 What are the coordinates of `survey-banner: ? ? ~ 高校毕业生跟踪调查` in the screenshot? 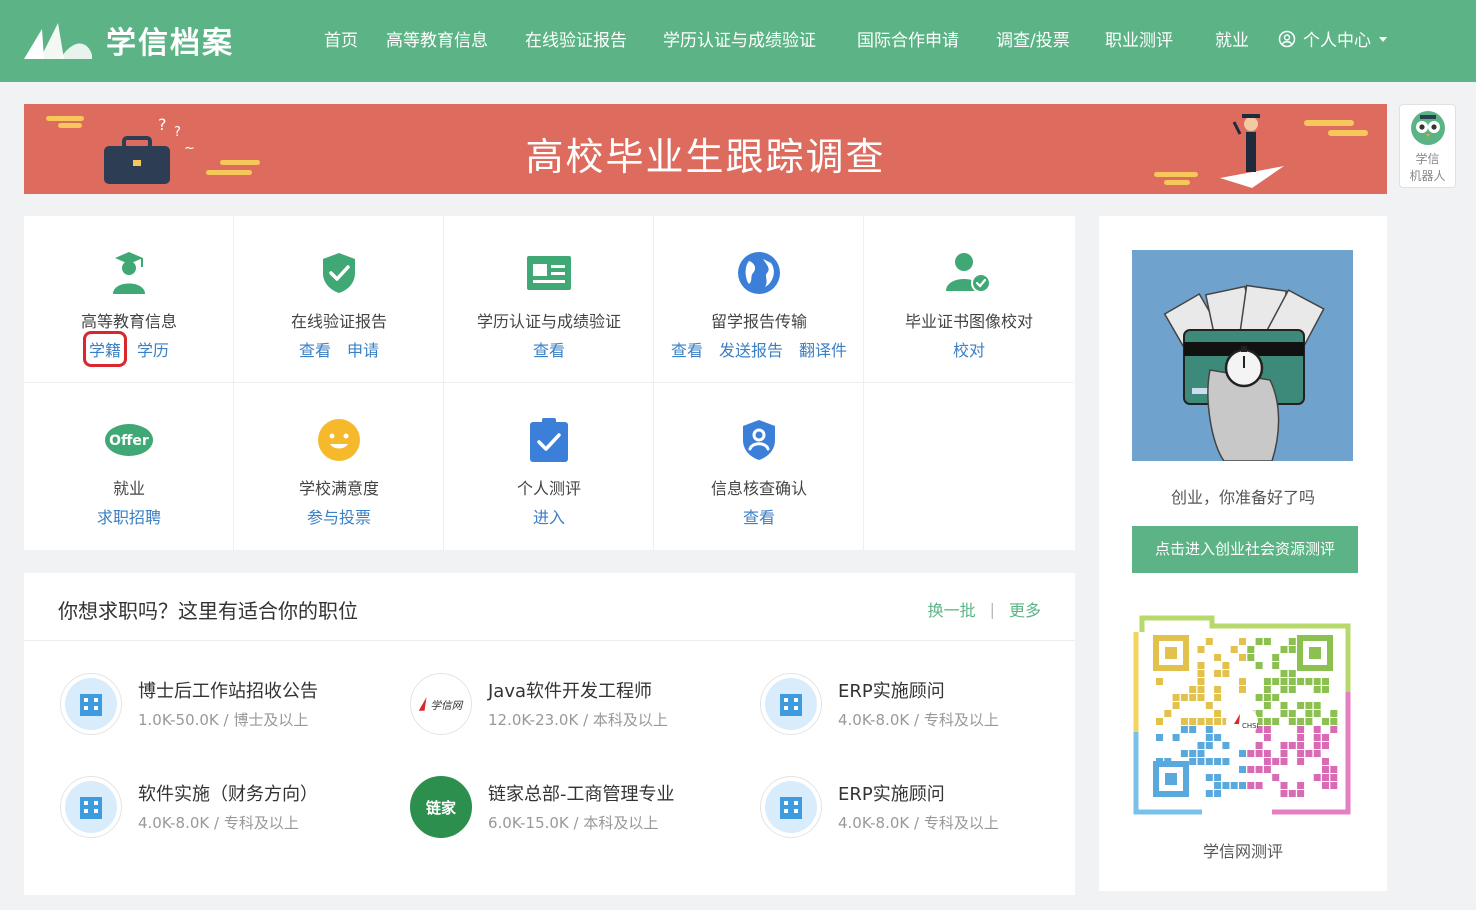 It's located at (705, 149).